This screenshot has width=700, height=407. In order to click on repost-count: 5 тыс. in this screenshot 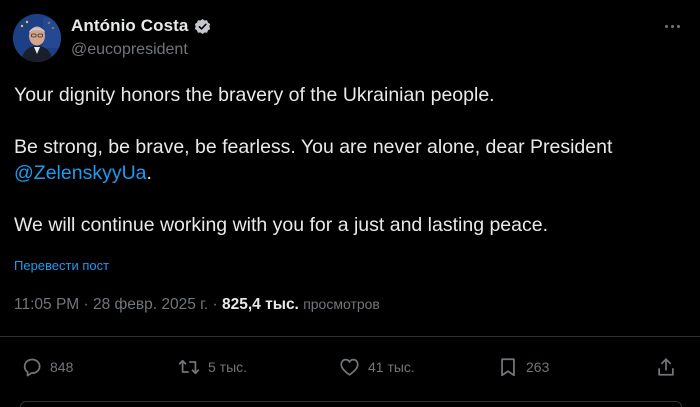, I will do `click(228, 367)`.